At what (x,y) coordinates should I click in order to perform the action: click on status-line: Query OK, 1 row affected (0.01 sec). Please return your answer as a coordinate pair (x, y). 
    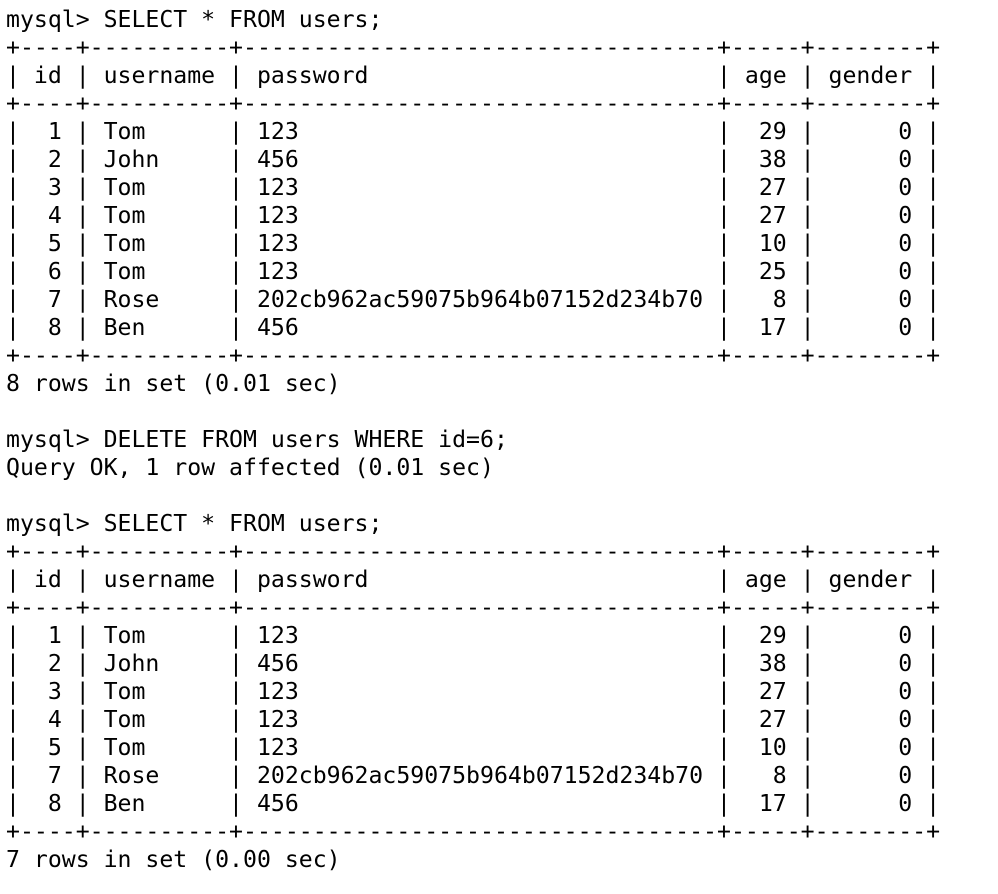
    Looking at the image, I should click on (250, 467).